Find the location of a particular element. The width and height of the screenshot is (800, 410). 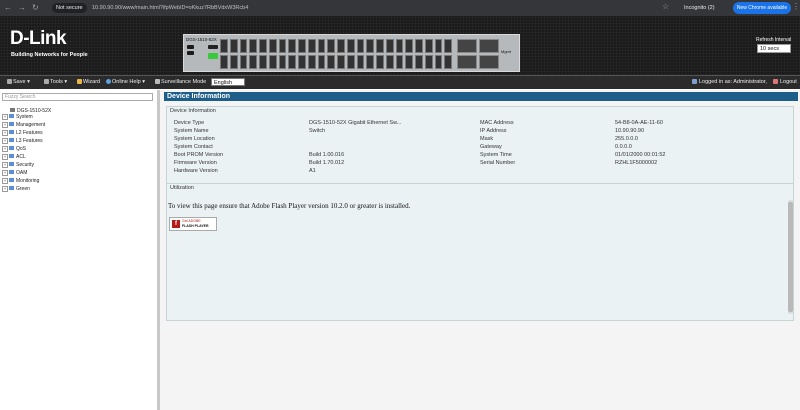

tools-menu: Tools ▾ is located at coordinates (55, 82).